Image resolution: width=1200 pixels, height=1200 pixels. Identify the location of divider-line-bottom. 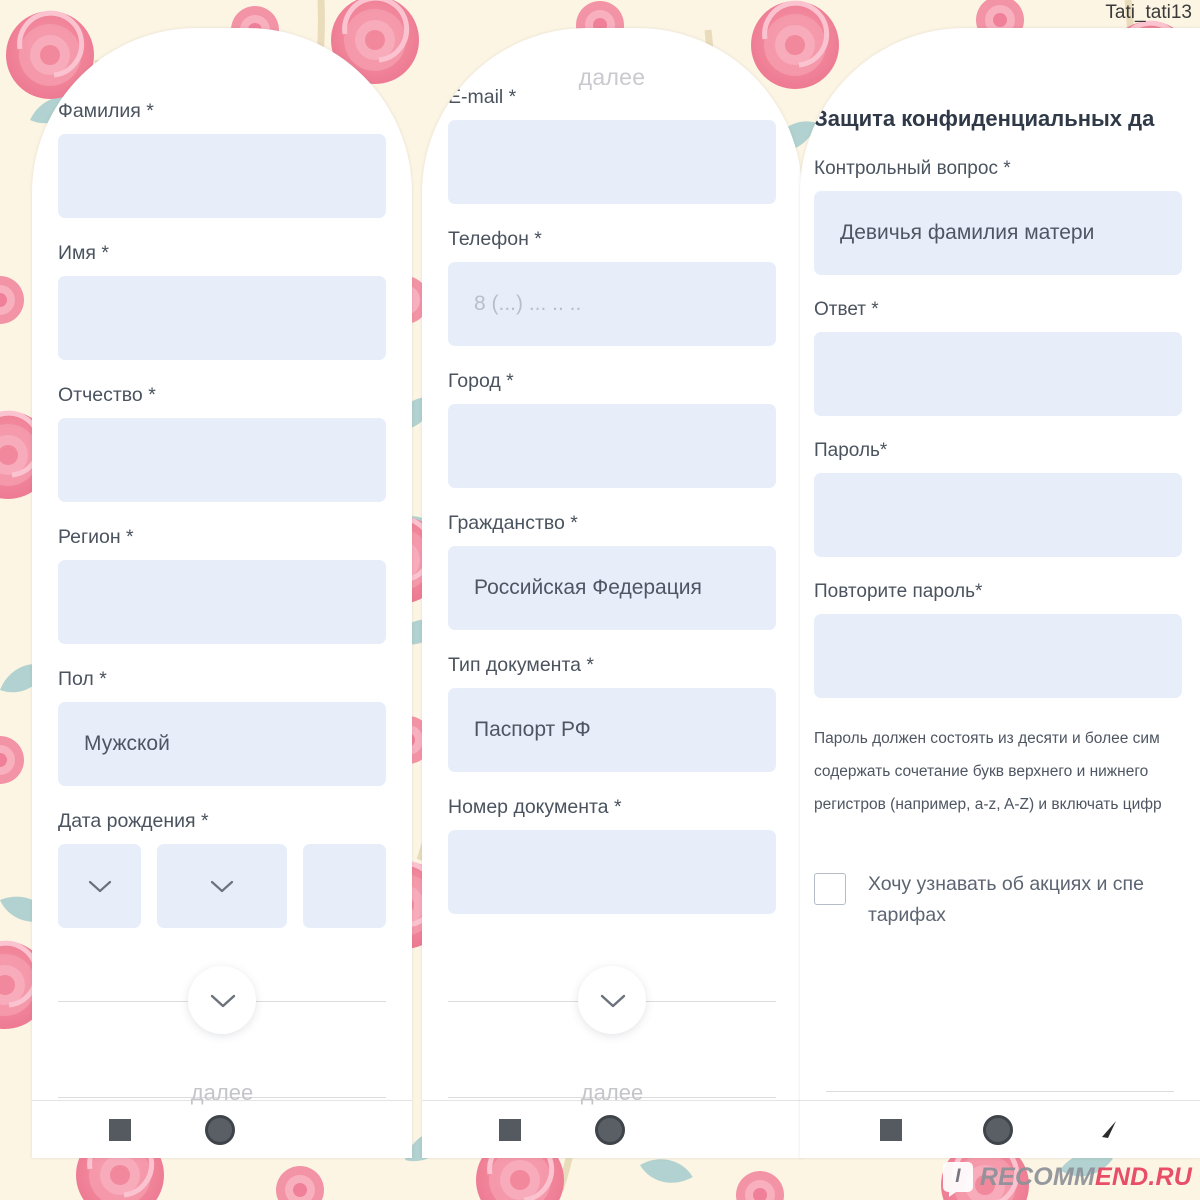
(1000, 1091).